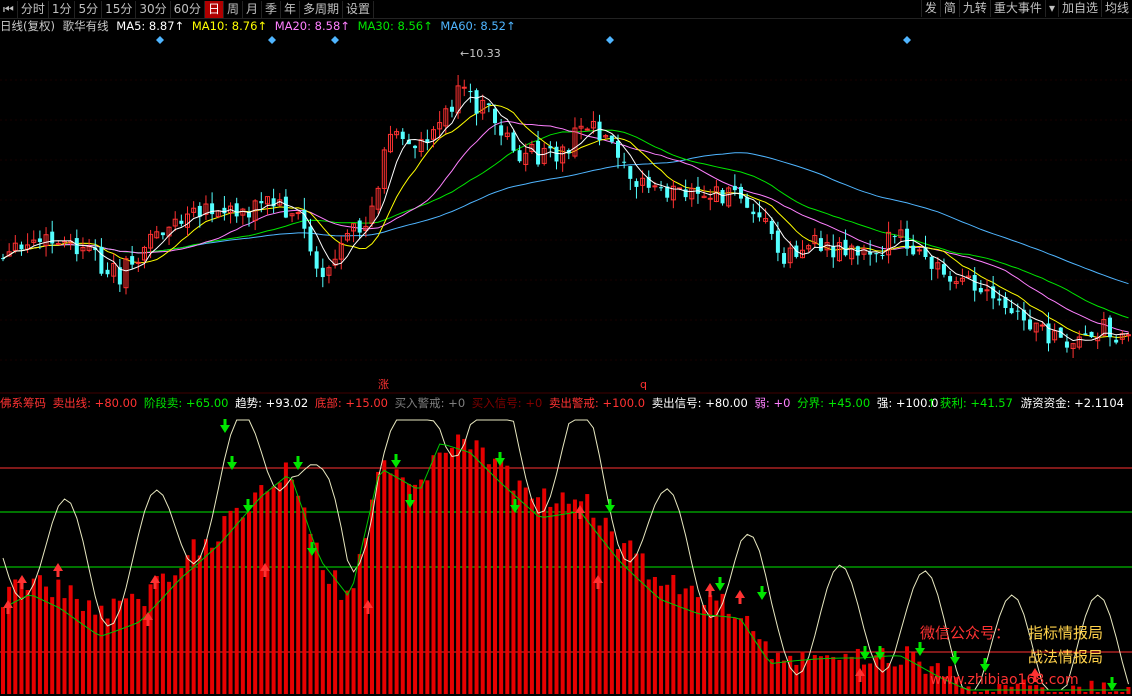 This screenshot has width=1132, height=696. Describe the element at coordinates (834, 403) in the screenshot. I see `divide-label: 分界: +45.00` at that location.